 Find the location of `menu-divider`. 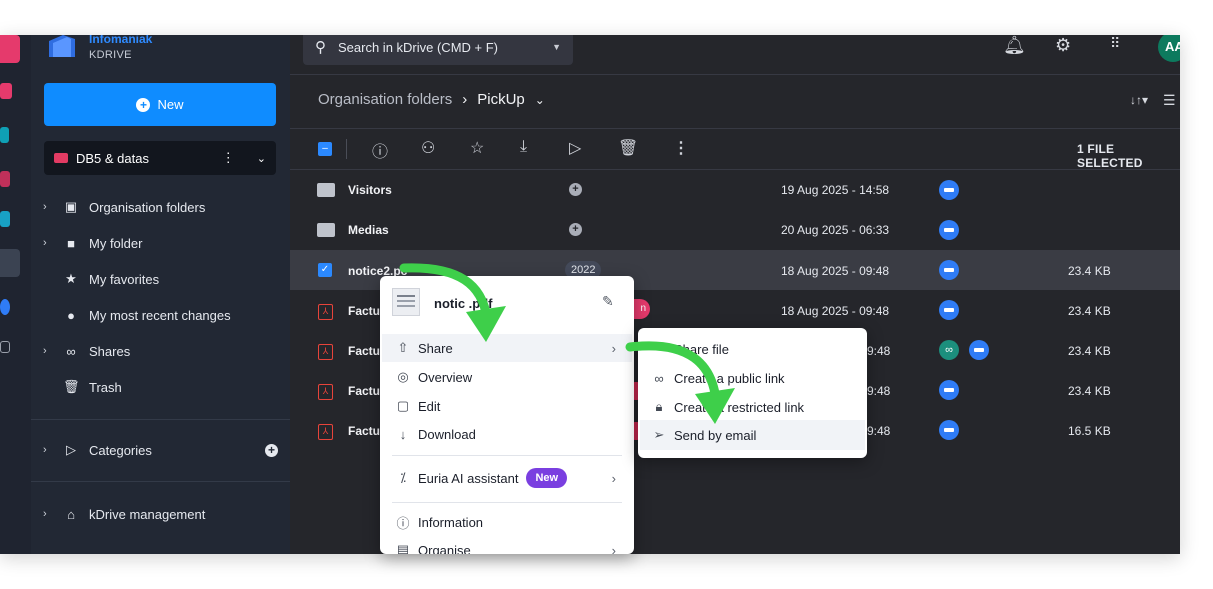

menu-divider is located at coordinates (507, 502).